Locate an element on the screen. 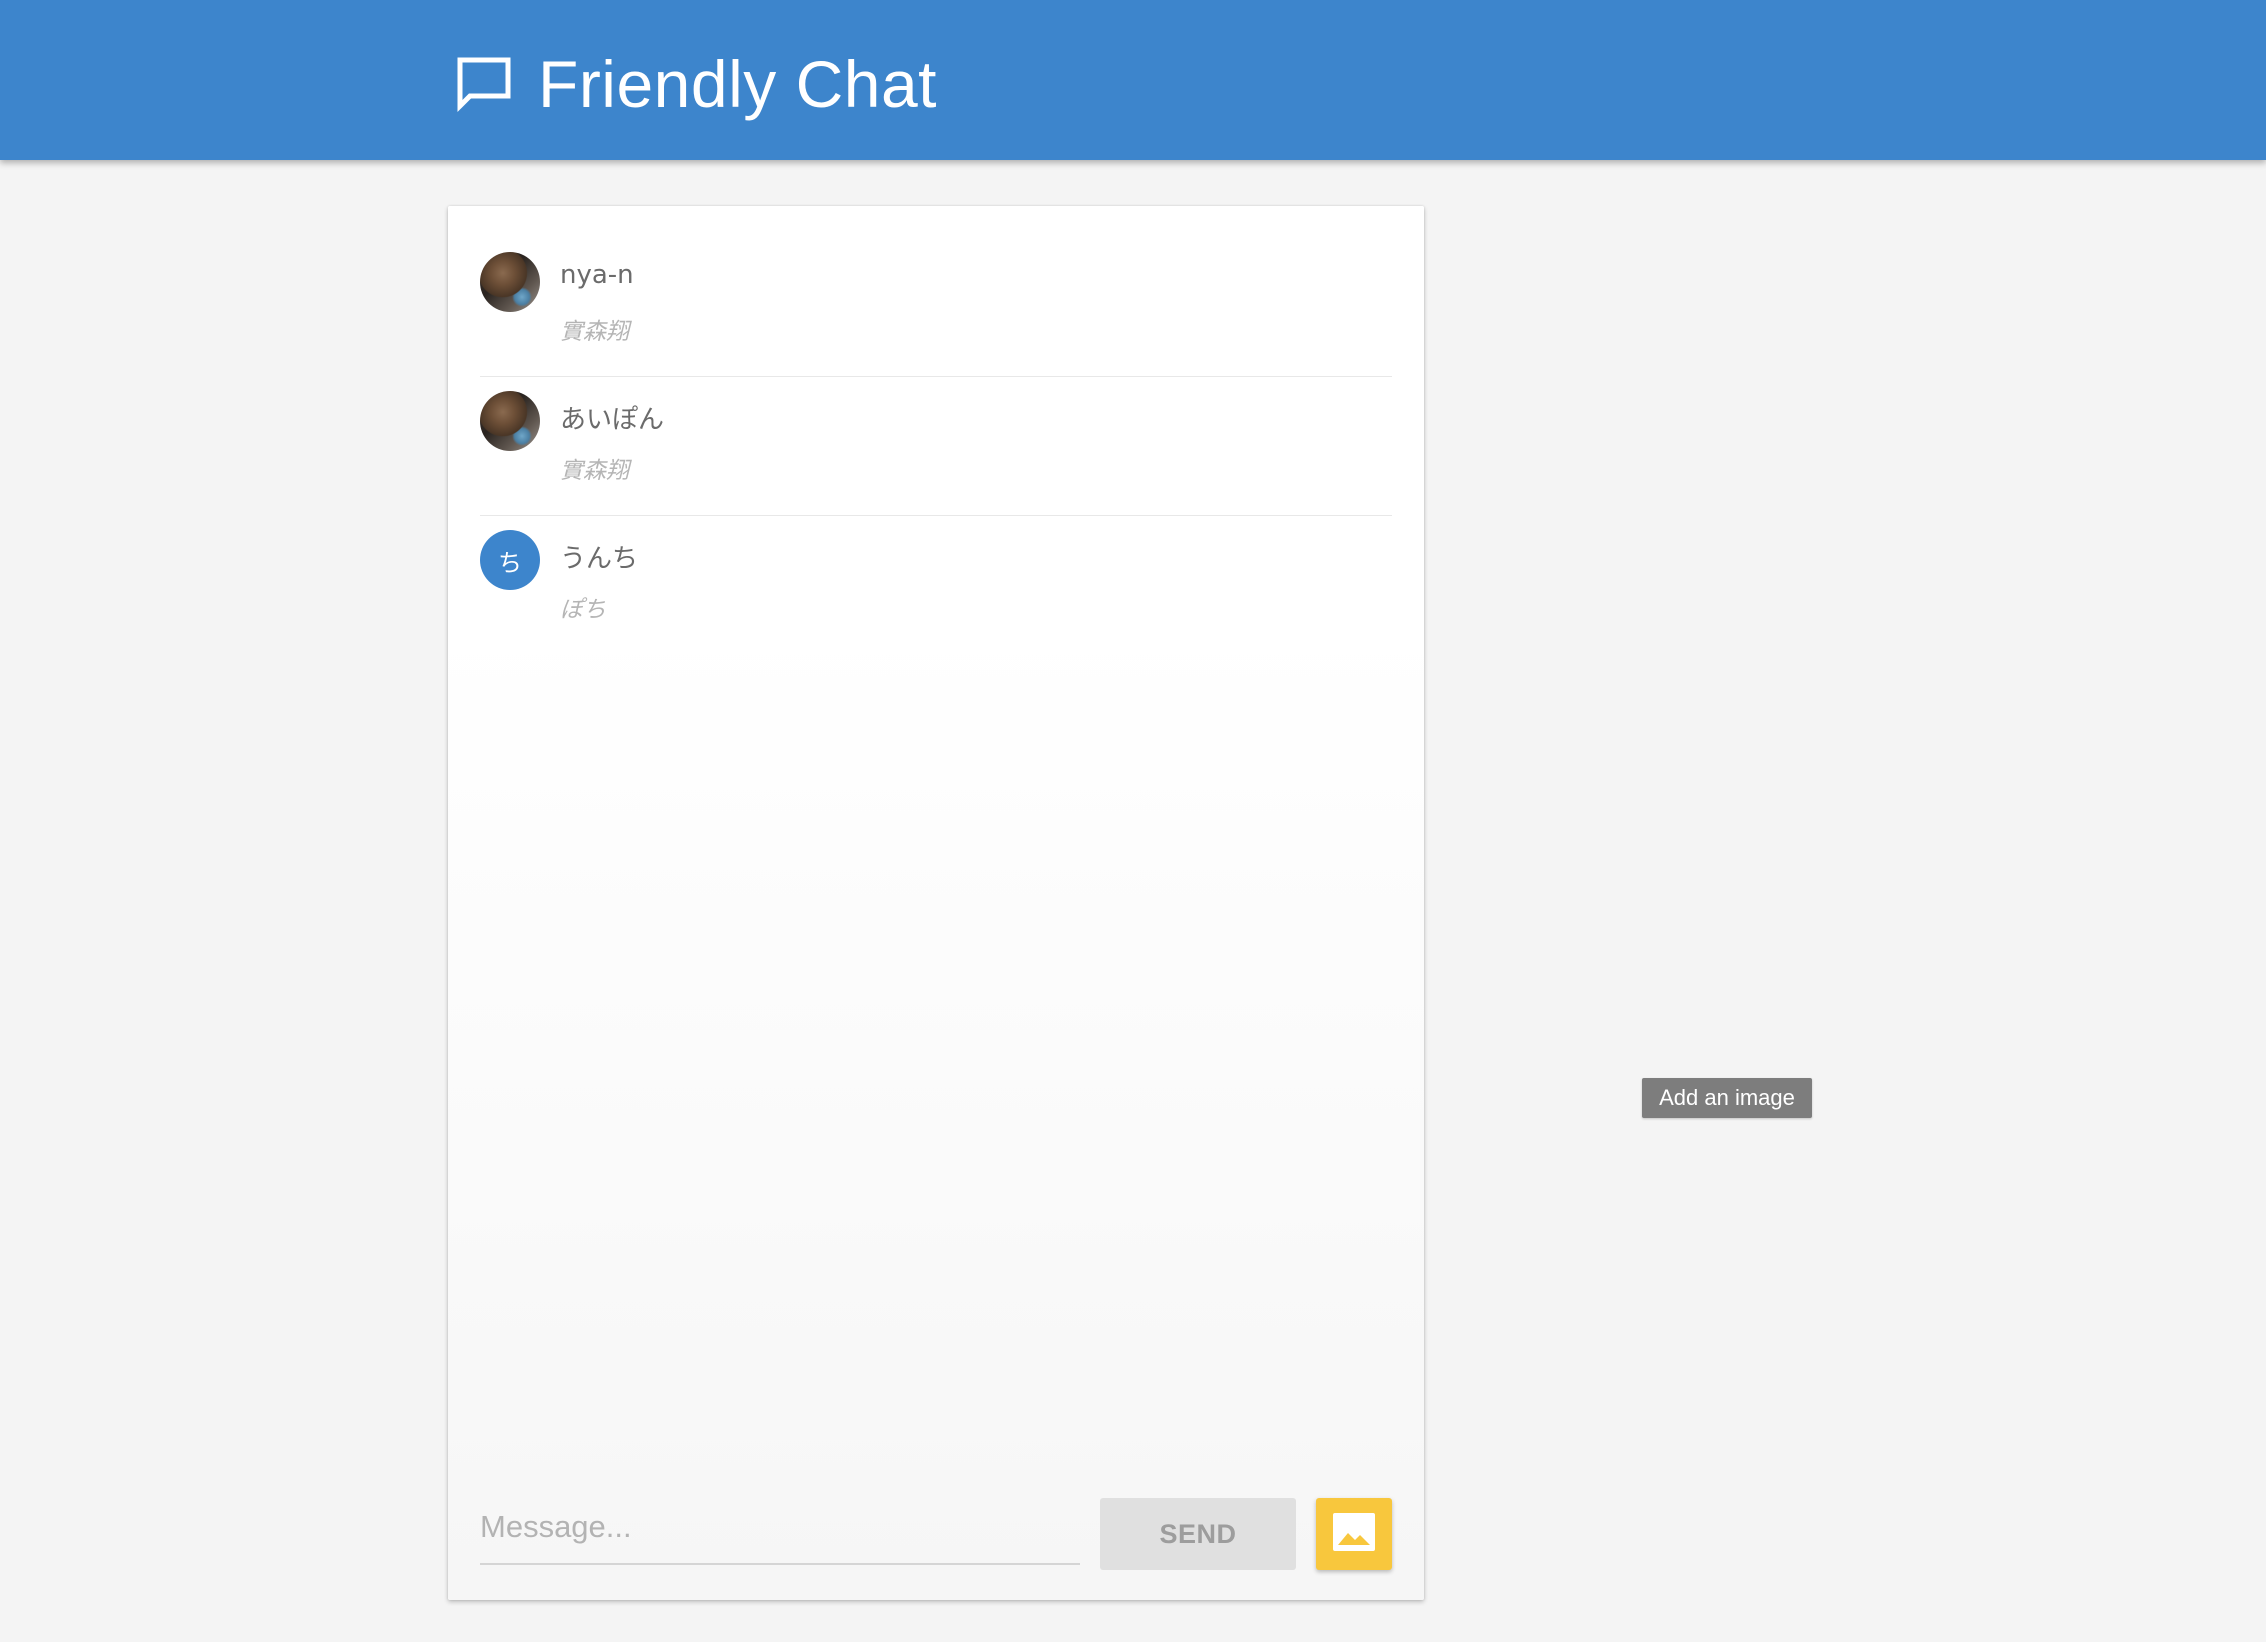 Image resolution: width=2266 pixels, height=1642 pixels. avatar-letter: ち is located at coordinates (510, 562).